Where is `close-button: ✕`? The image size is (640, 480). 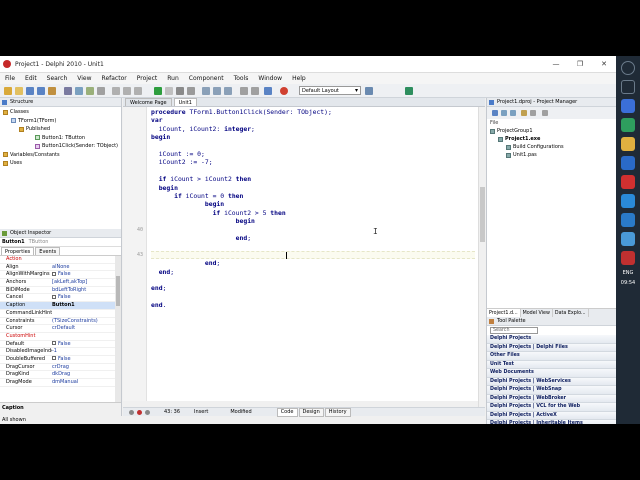
close-button: ✕ is located at coordinates (604, 64).